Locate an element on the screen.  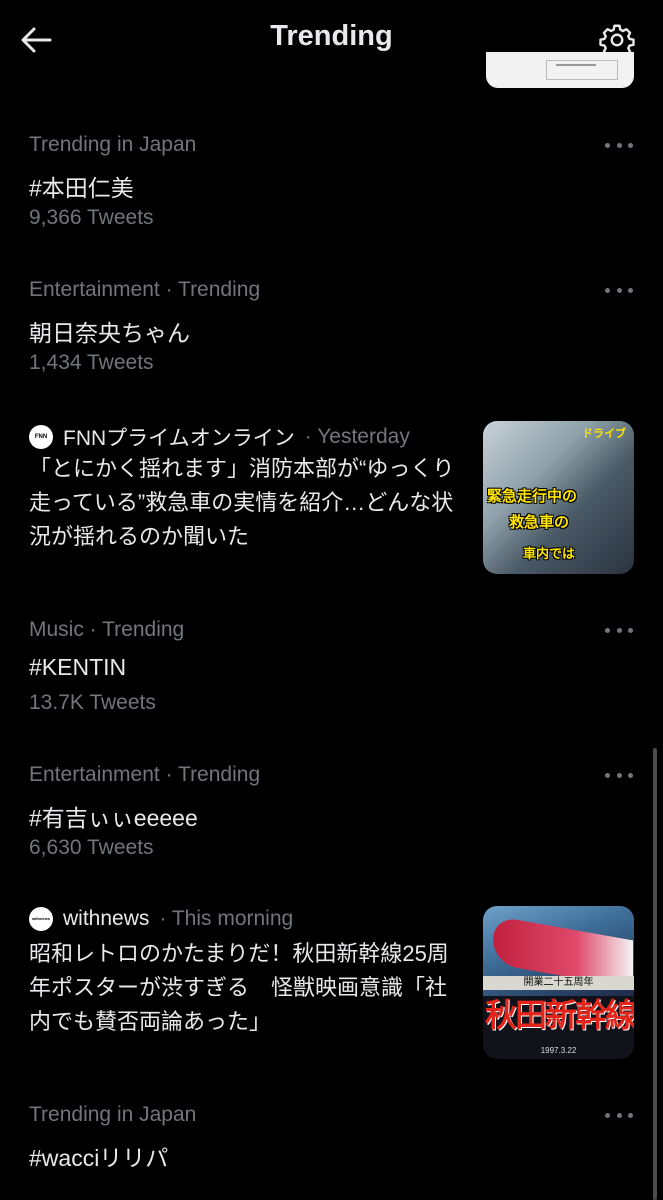
tweet-count: 9,366 Tweets is located at coordinates (91, 217).